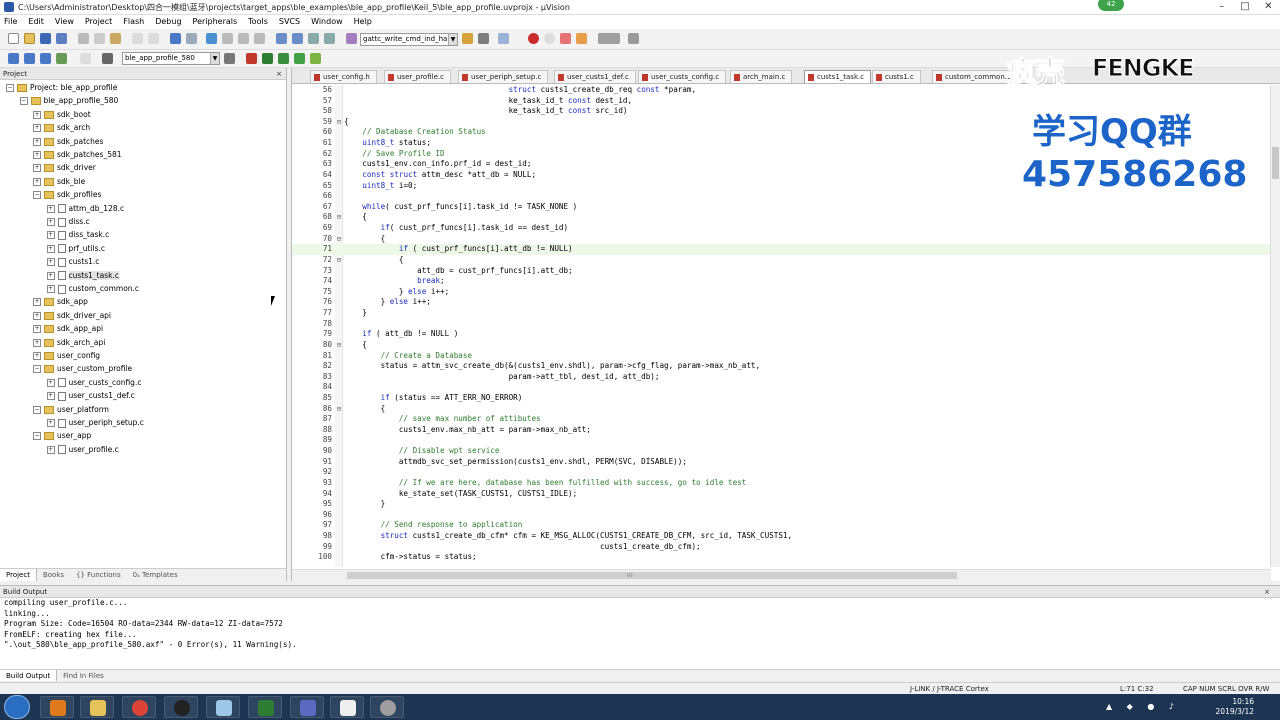  What do you see at coordinates (781, 324) in the screenshot?
I see `code-line: 78` at bounding box center [781, 324].